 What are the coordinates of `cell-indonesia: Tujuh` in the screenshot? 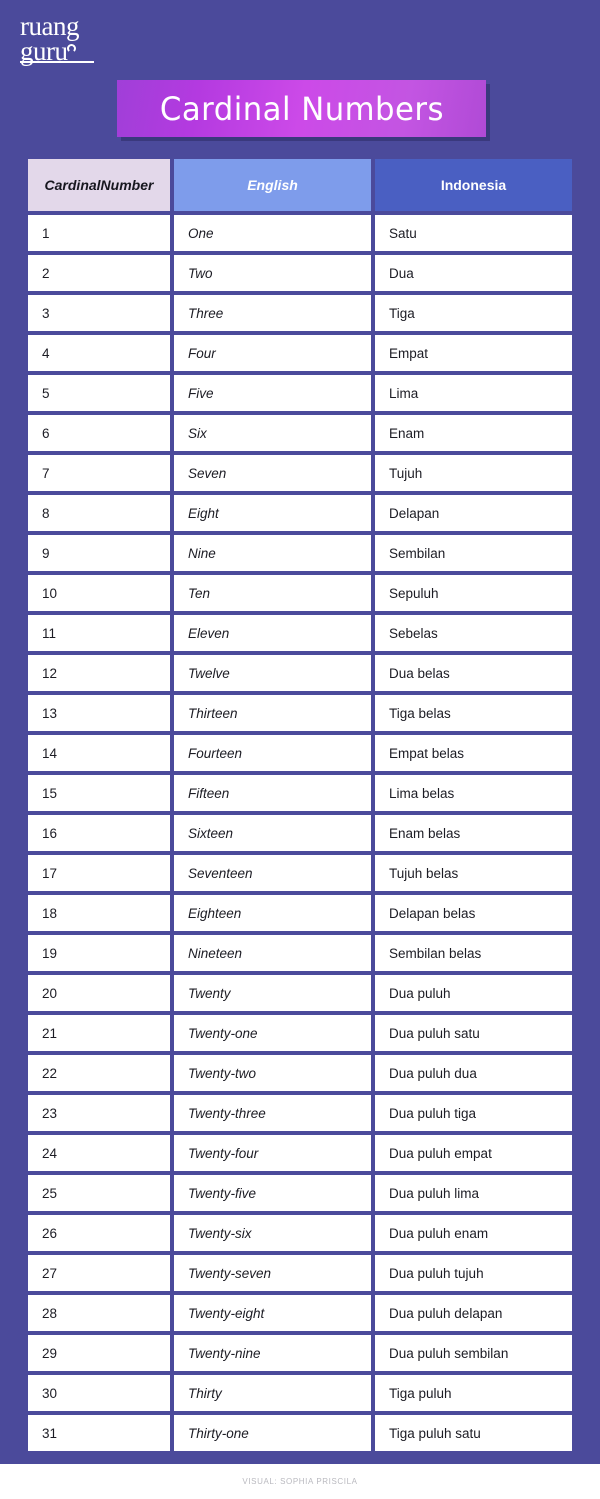 It's located at (473, 473).